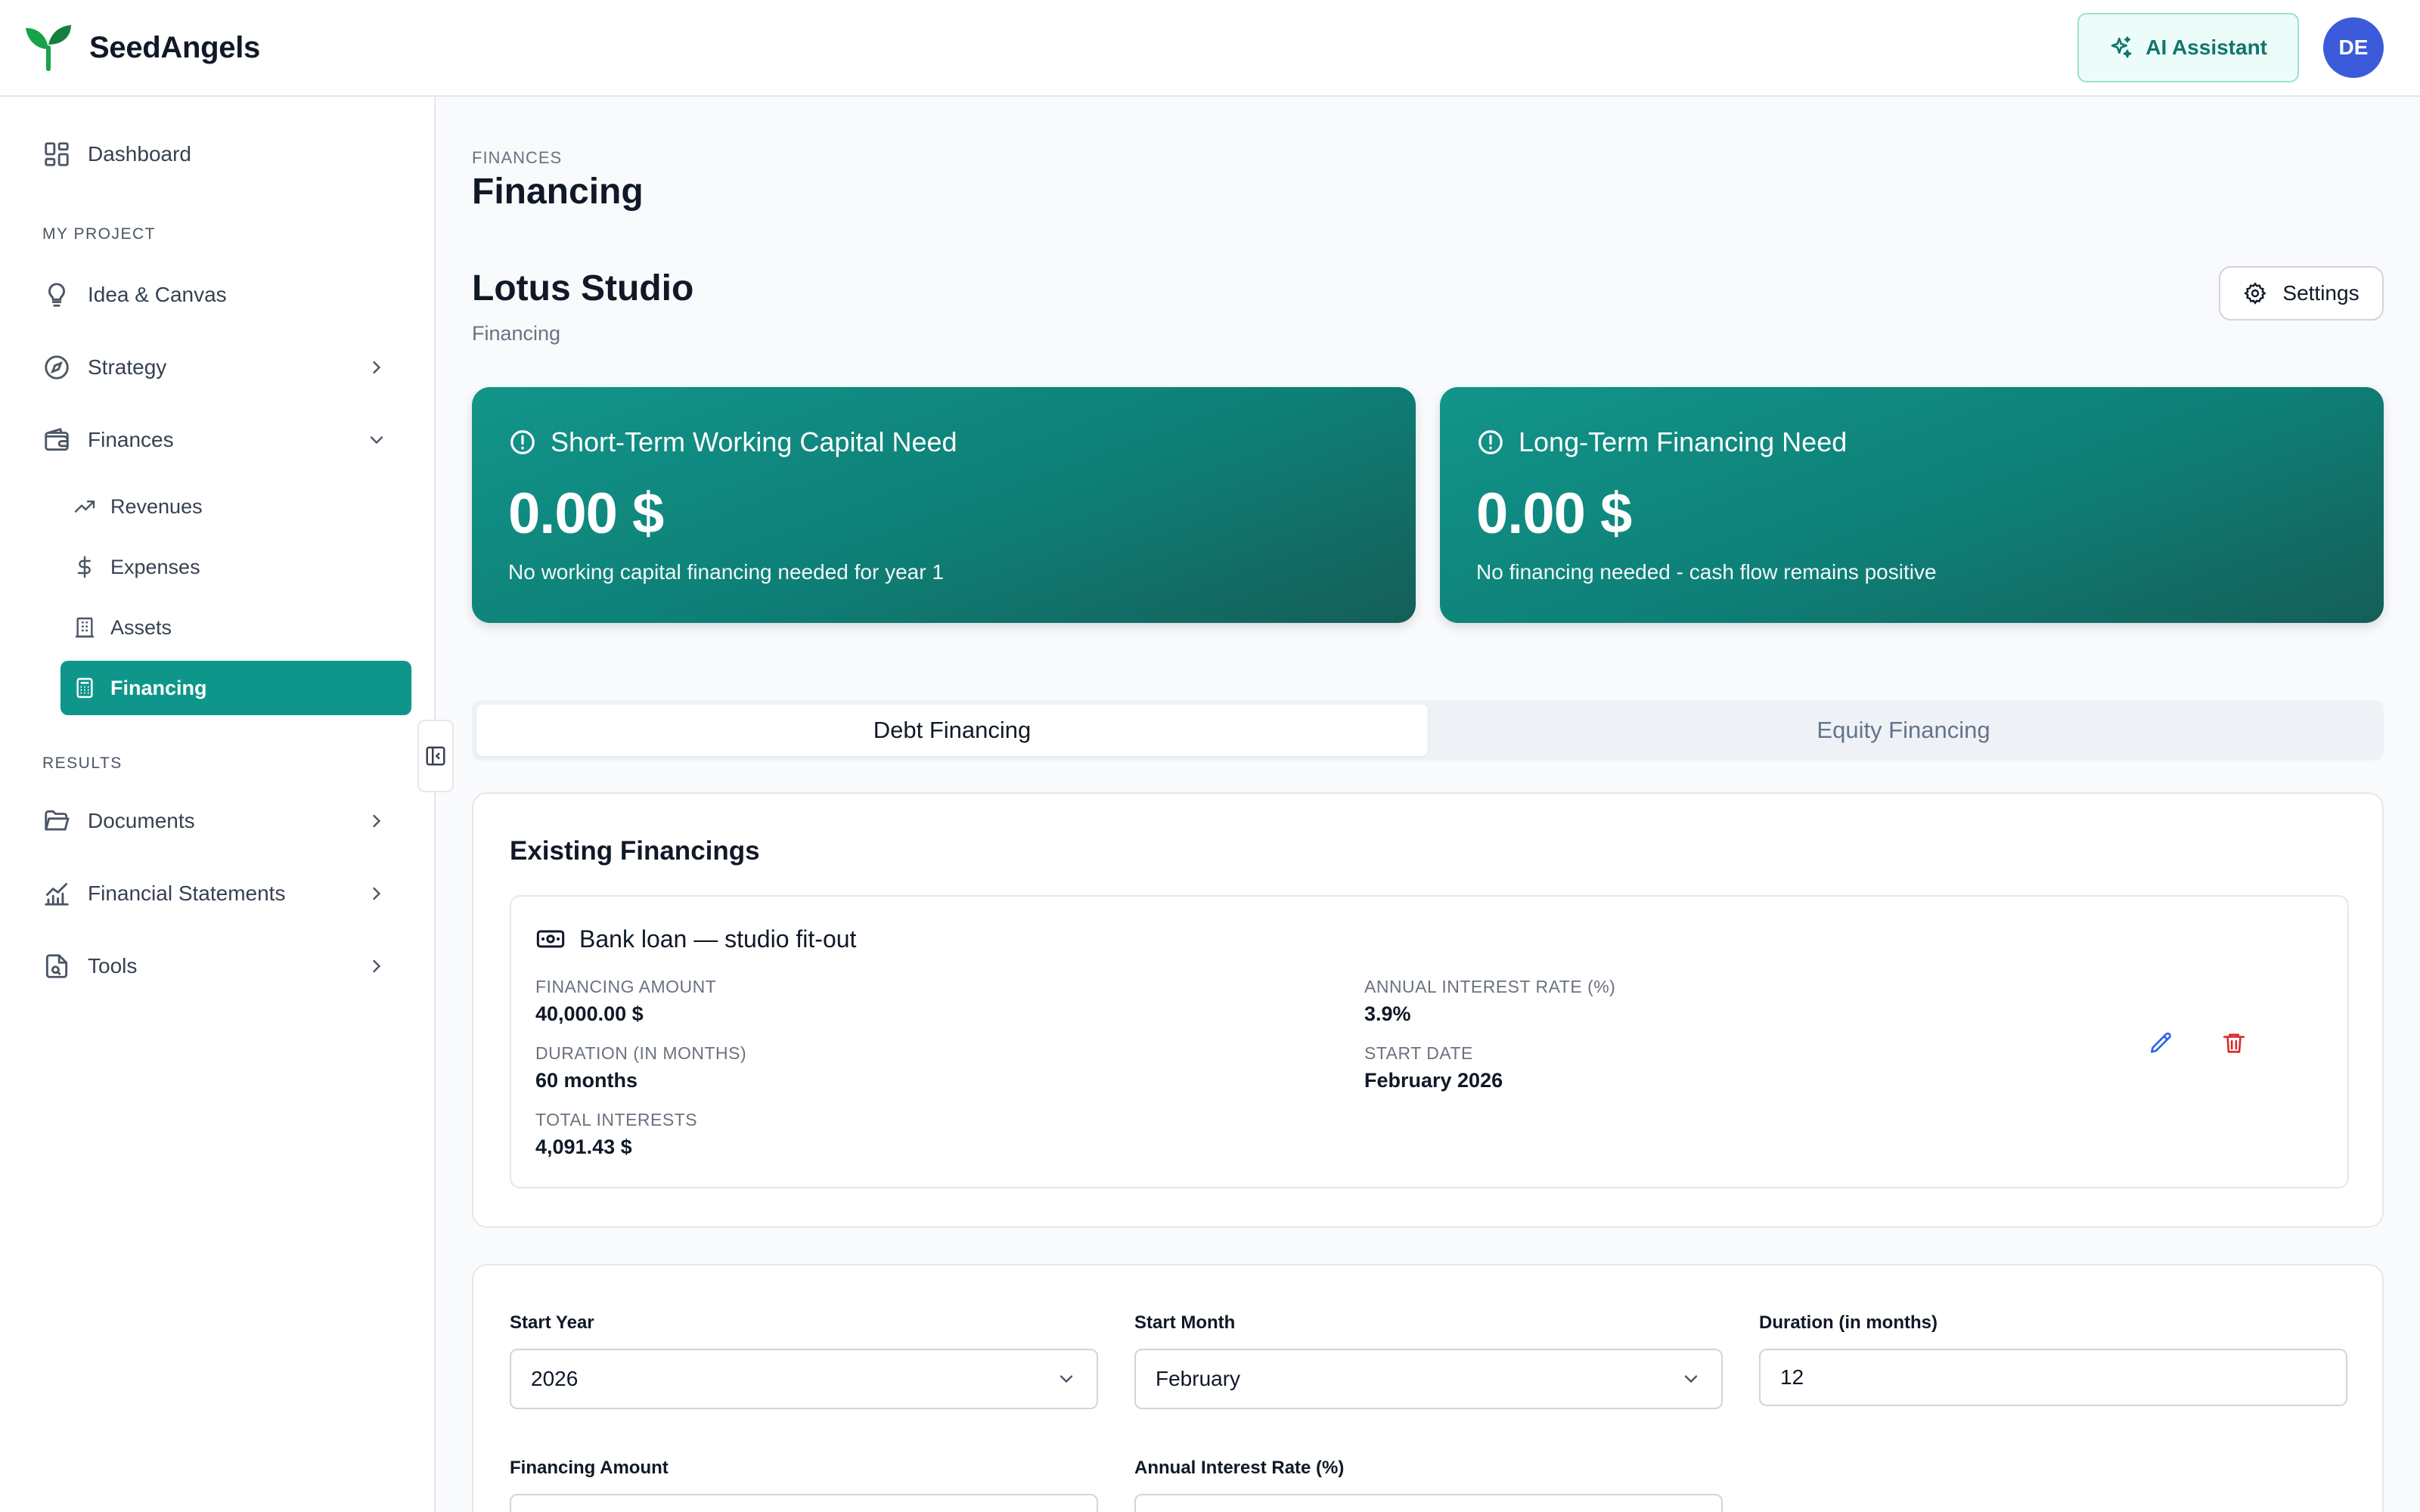 The width and height of the screenshot is (2420, 1512). Describe the element at coordinates (952, 730) in the screenshot. I see `tab-debt-financing: Debt Financing` at that location.